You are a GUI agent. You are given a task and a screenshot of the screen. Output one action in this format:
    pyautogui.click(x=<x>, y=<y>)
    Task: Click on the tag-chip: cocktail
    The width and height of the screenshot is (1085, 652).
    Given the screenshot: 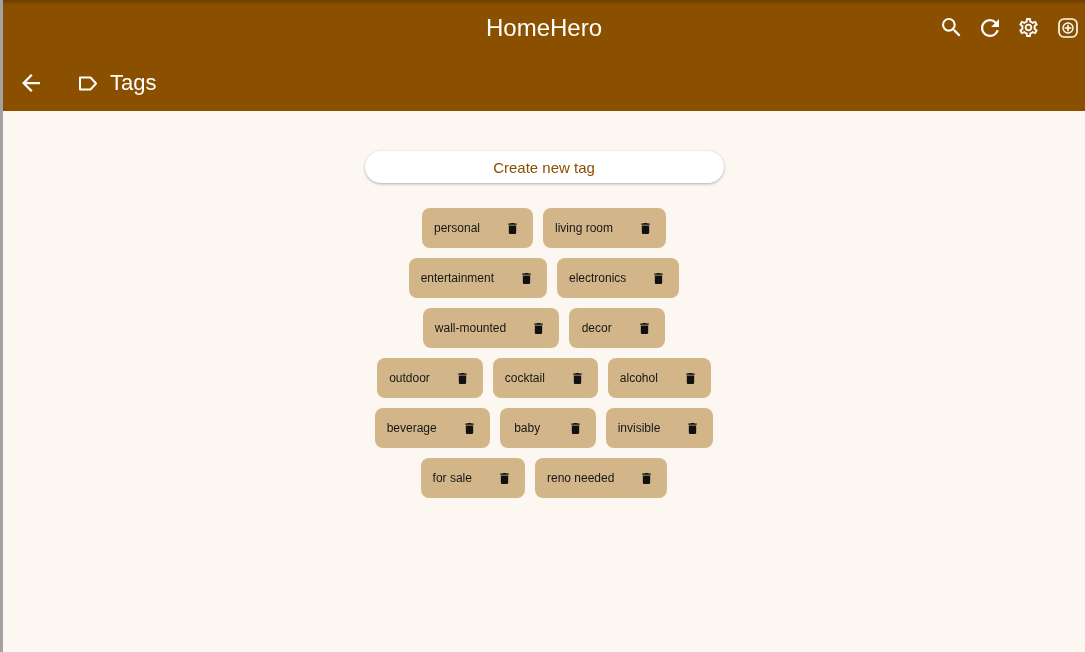 What is the action you would take?
    pyautogui.click(x=545, y=378)
    